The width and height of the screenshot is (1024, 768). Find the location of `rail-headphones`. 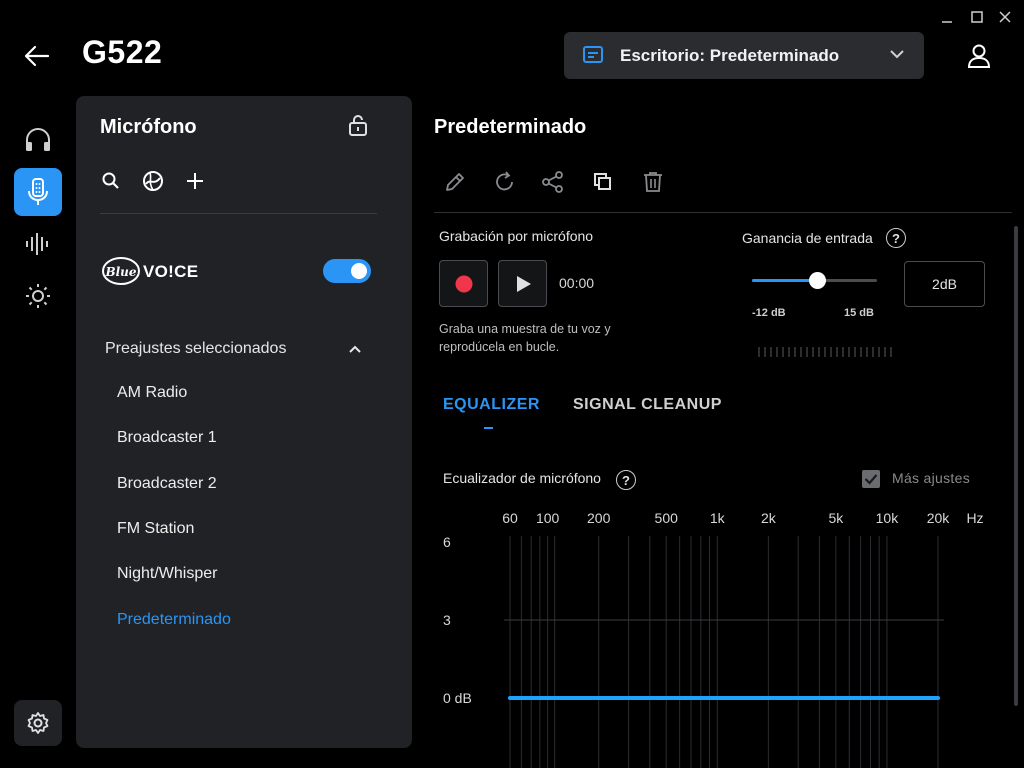

rail-headphones is located at coordinates (38, 140).